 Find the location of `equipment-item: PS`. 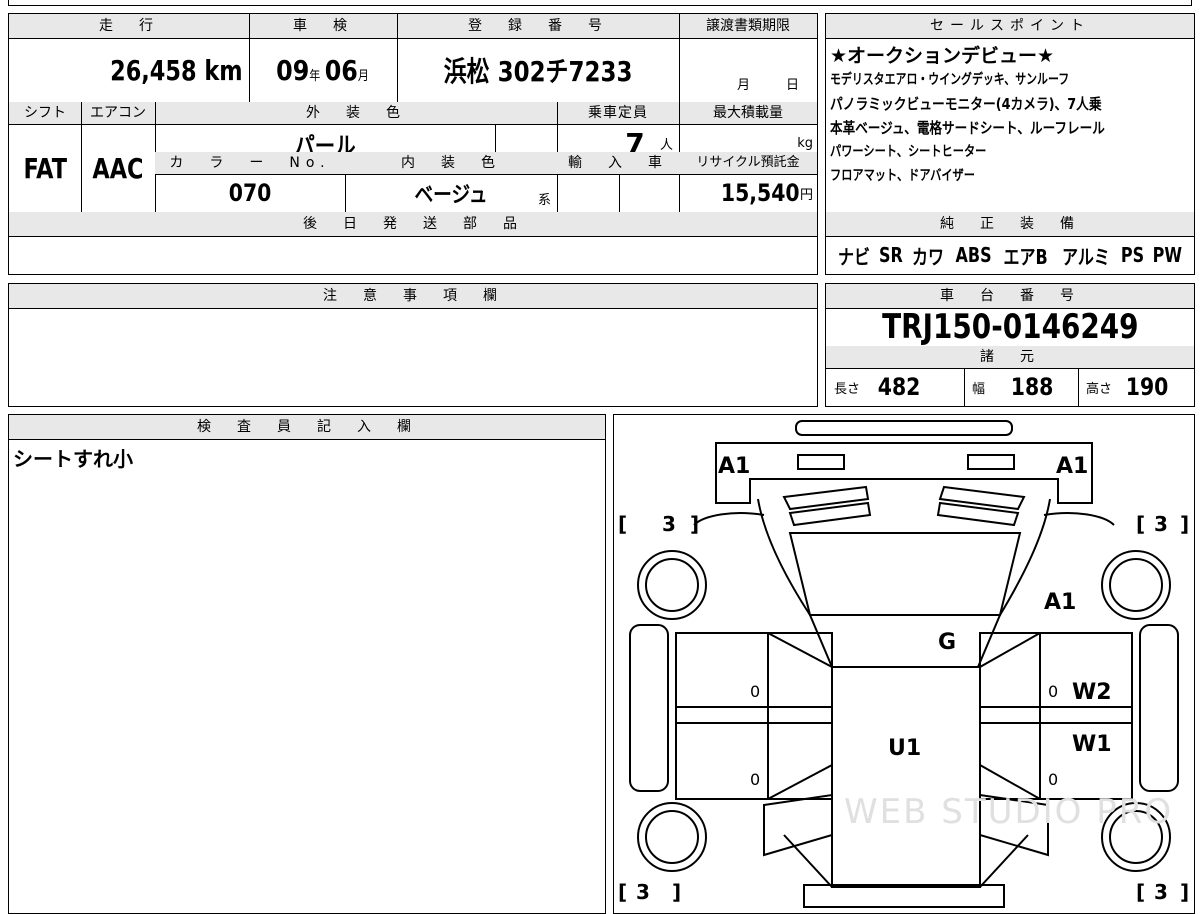

equipment-item: PS is located at coordinates (1132, 255).